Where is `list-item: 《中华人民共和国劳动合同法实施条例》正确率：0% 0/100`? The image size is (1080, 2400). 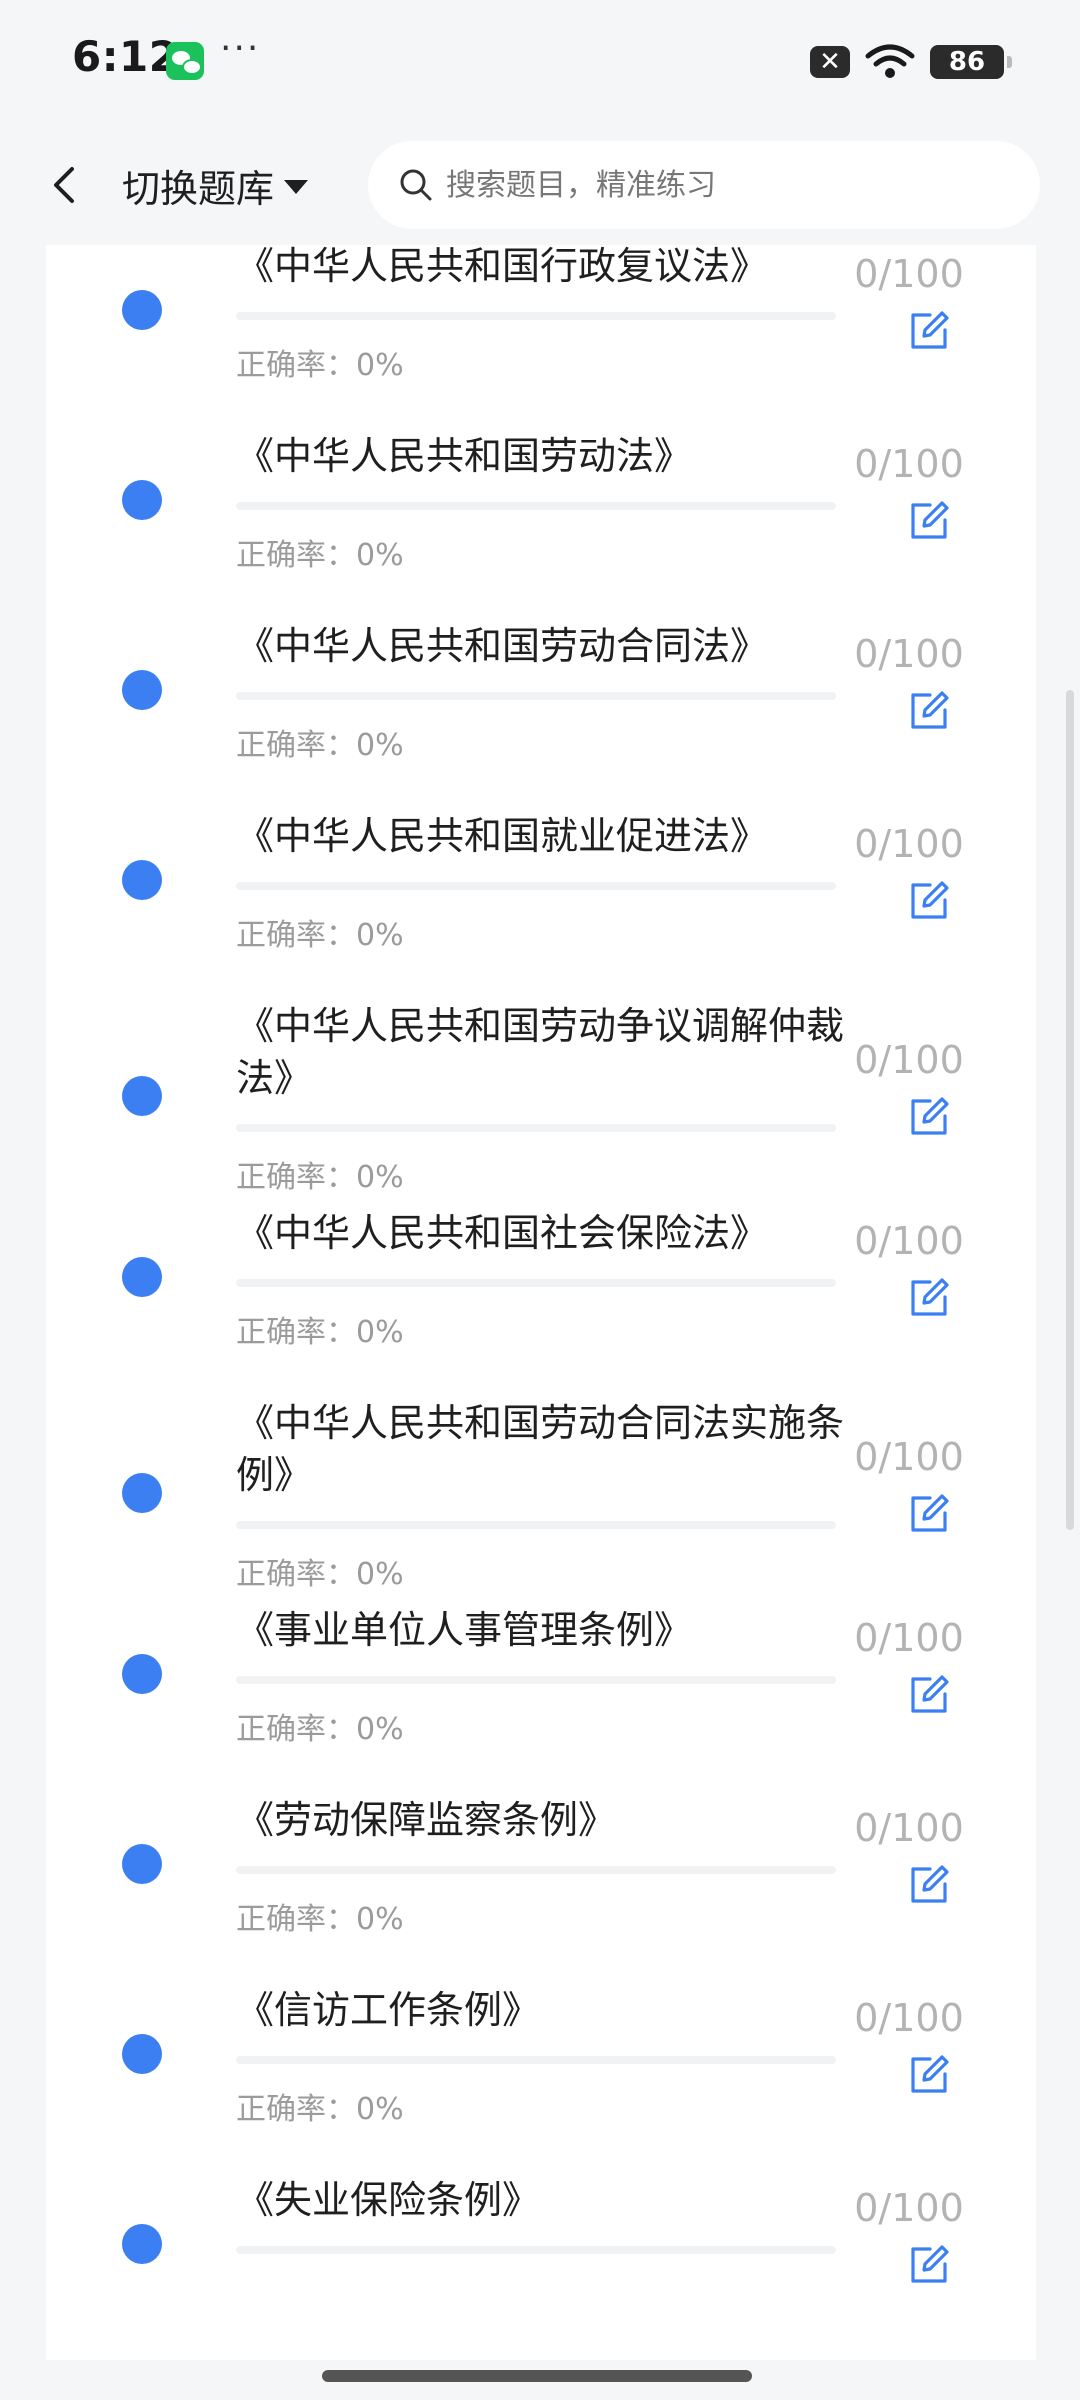
list-item: 《中华人民共和国劳动合同法实施条例》正确率：0% 0/100 is located at coordinates (541, 1494).